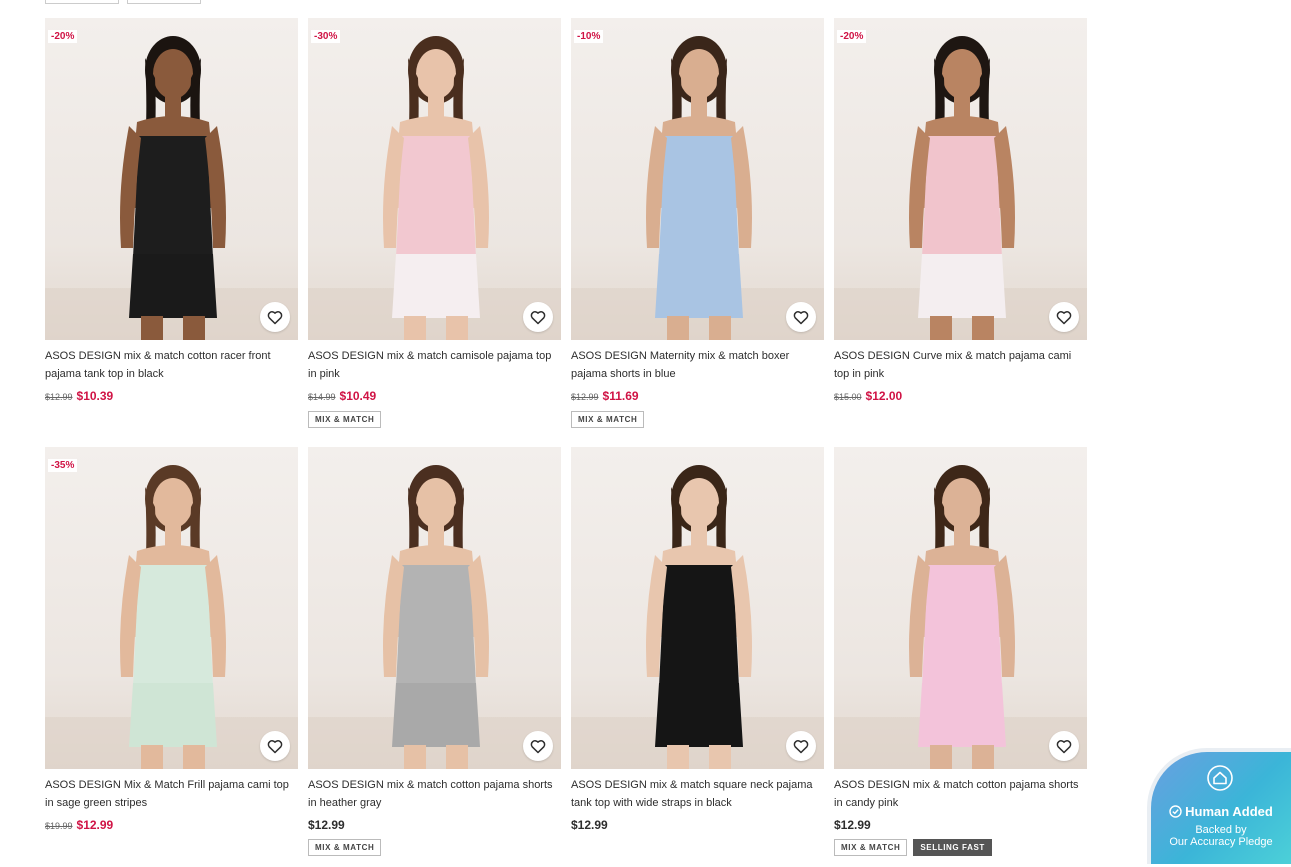 This screenshot has height=867, width=1291. I want to click on product-image: -30%, so click(434, 179).